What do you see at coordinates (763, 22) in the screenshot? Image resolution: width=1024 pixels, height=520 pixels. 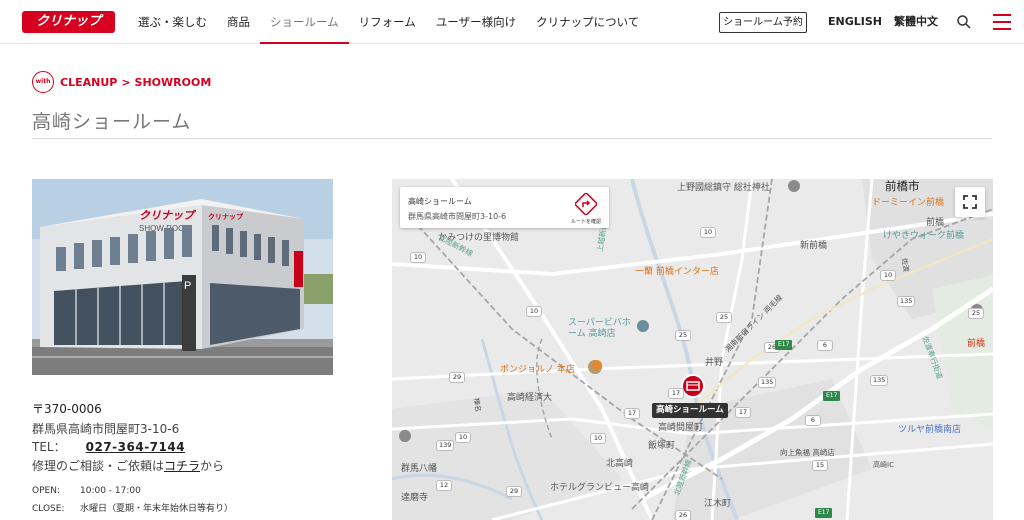 I see `showroom-reserve-button: ショールーム予約` at bounding box center [763, 22].